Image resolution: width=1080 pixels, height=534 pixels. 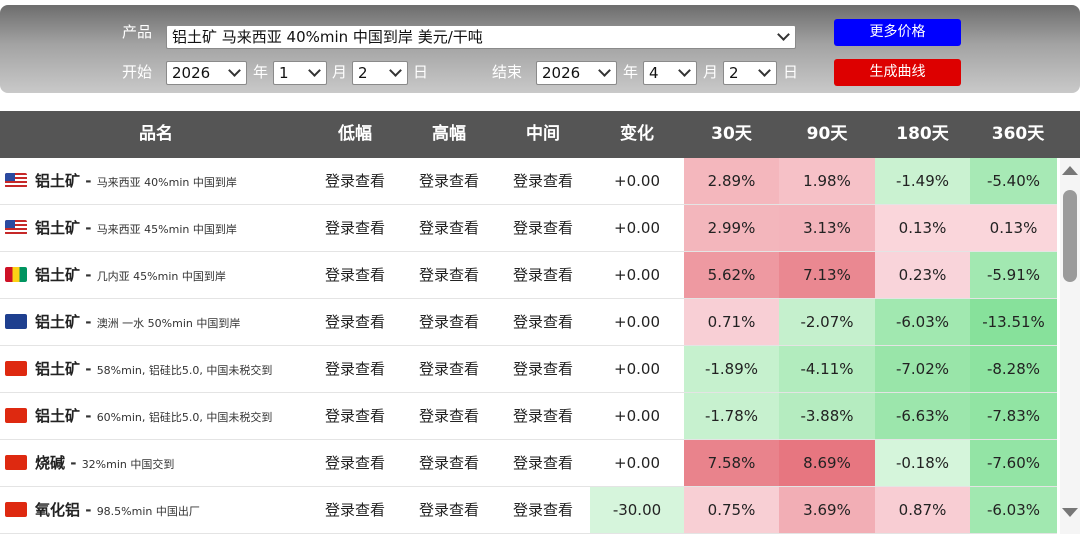 I want to click on product-description: 98.5%min 中国出厂, so click(x=148, y=511).